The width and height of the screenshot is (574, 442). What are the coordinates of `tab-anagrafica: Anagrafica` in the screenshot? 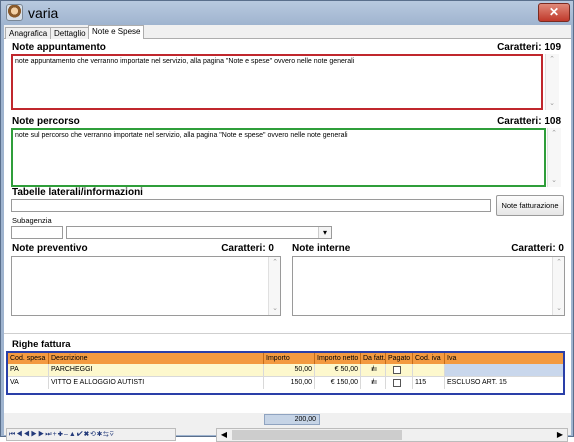 It's located at (28, 33).